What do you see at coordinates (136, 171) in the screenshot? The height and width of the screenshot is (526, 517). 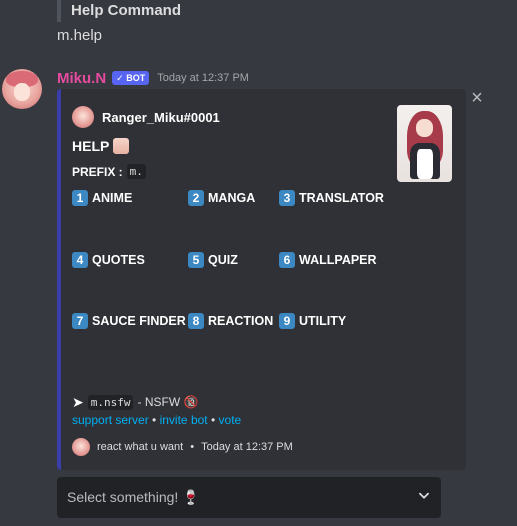 I see `prefix-value: m.` at bounding box center [136, 171].